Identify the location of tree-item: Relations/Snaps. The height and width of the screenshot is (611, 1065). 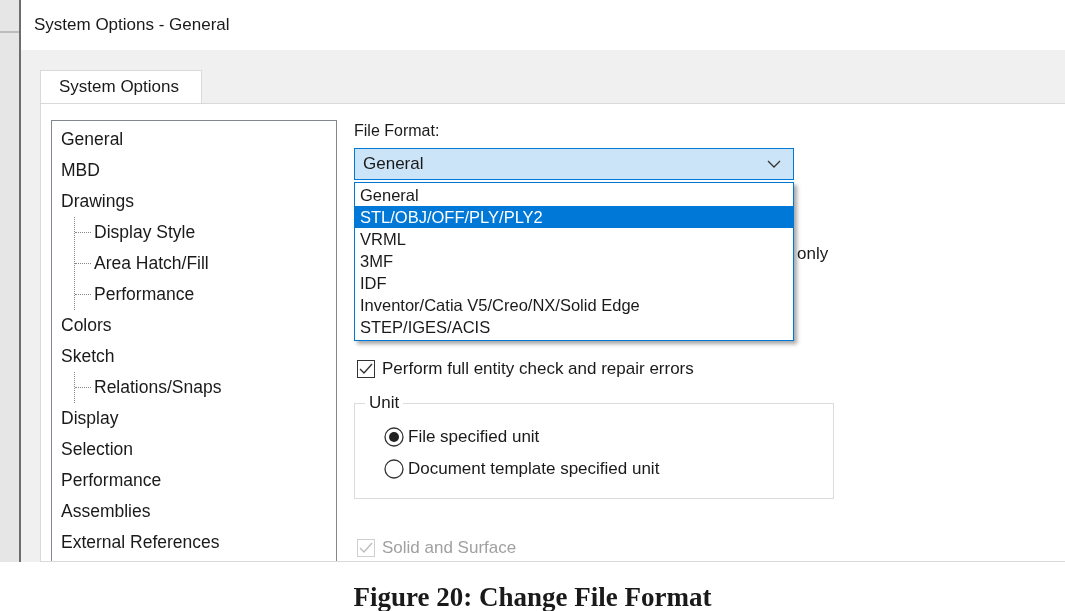
(158, 387).